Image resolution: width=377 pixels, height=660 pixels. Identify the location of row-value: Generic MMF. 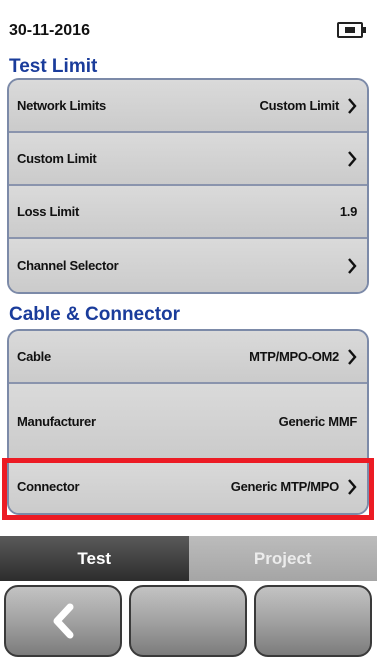
(318, 421).